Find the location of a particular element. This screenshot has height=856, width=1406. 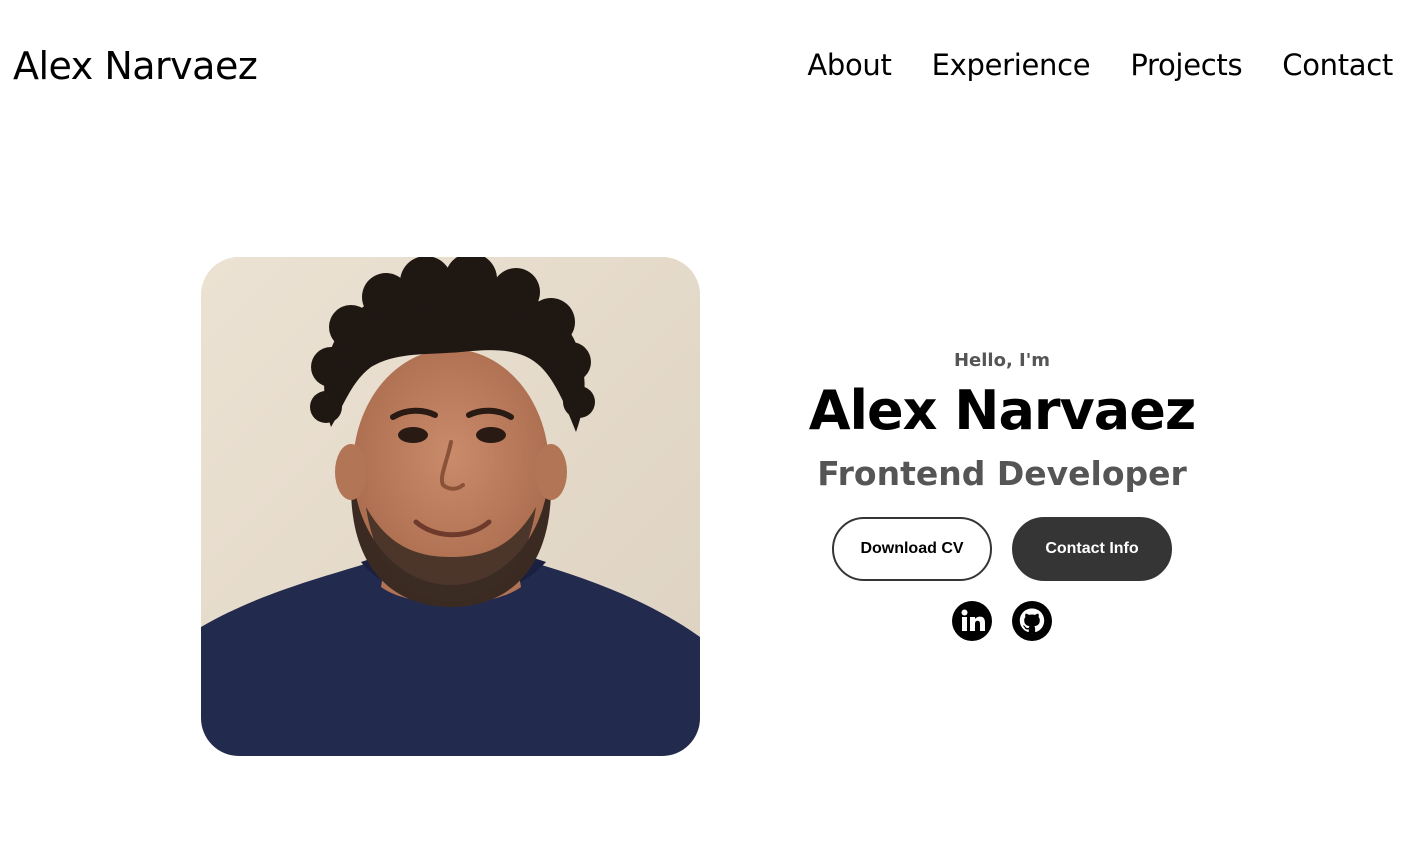

nav-item-about: About is located at coordinates (849, 65).